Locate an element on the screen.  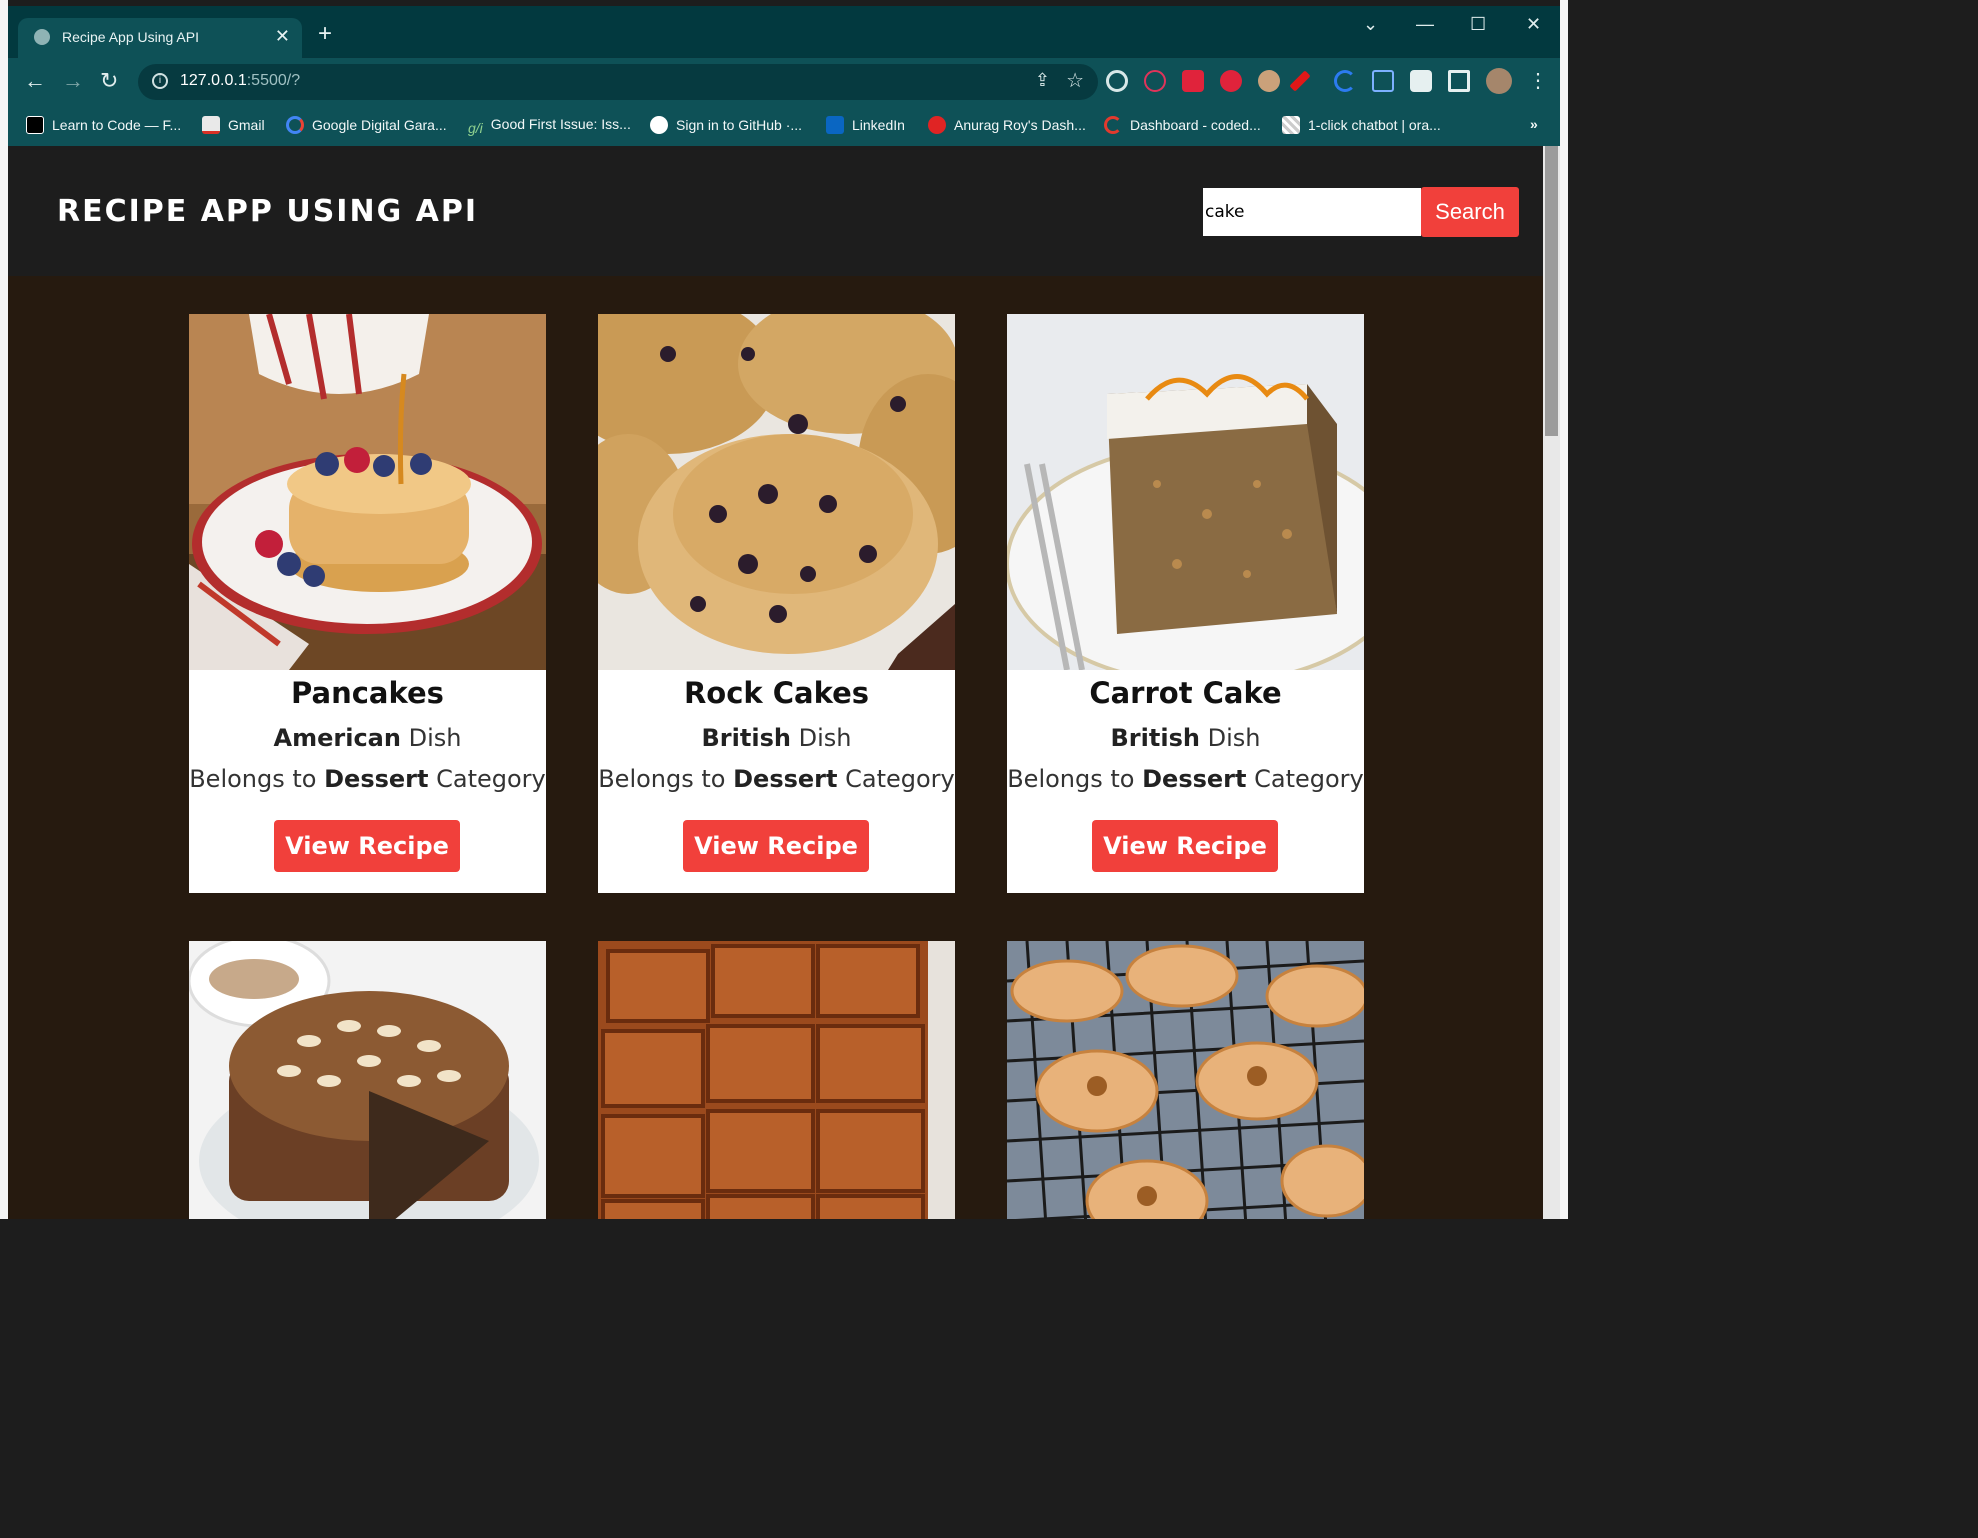
search-input is located at coordinates (1312, 212).